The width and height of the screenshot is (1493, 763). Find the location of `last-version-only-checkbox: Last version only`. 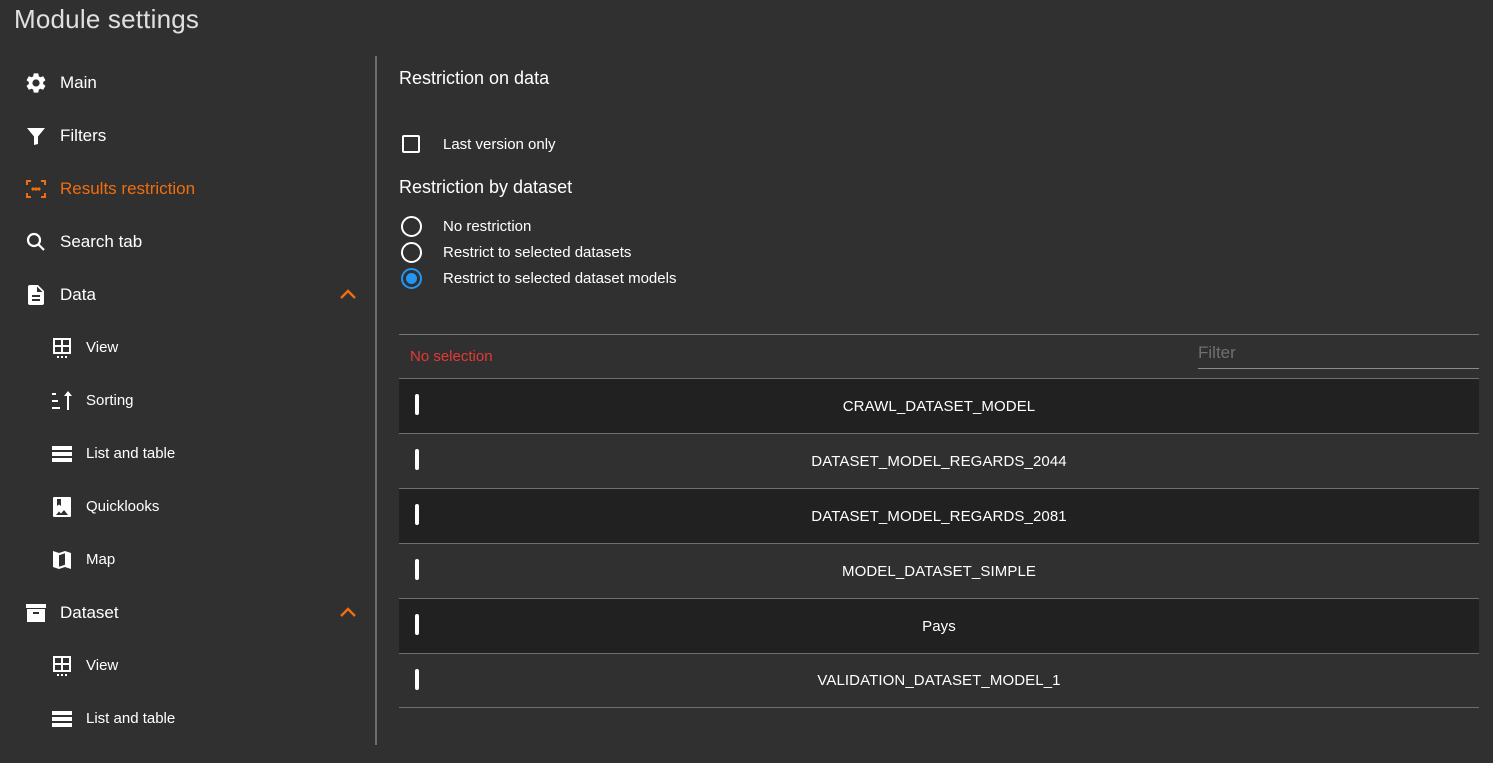

last-version-only-checkbox: Last version only is located at coordinates (477, 144).